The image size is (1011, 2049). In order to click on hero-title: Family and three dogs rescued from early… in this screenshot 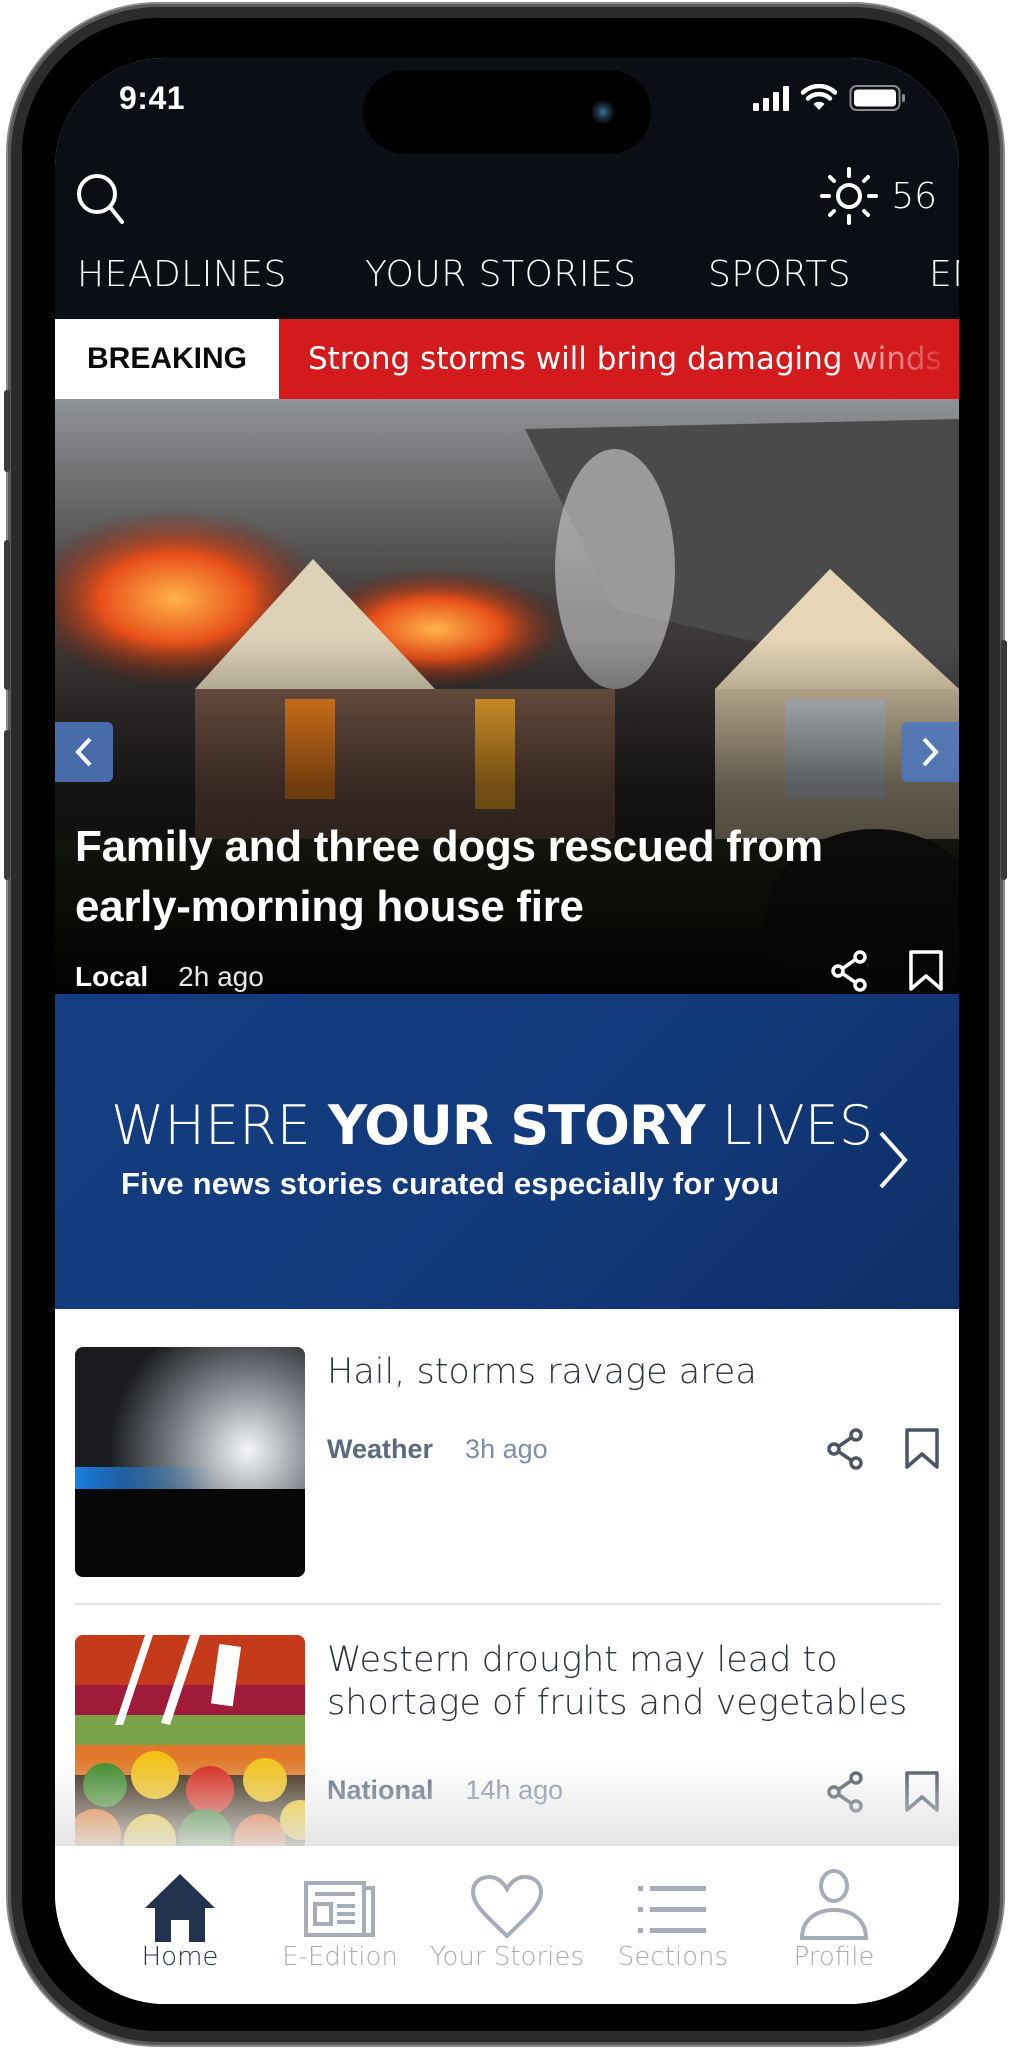, I will do `click(485, 877)`.